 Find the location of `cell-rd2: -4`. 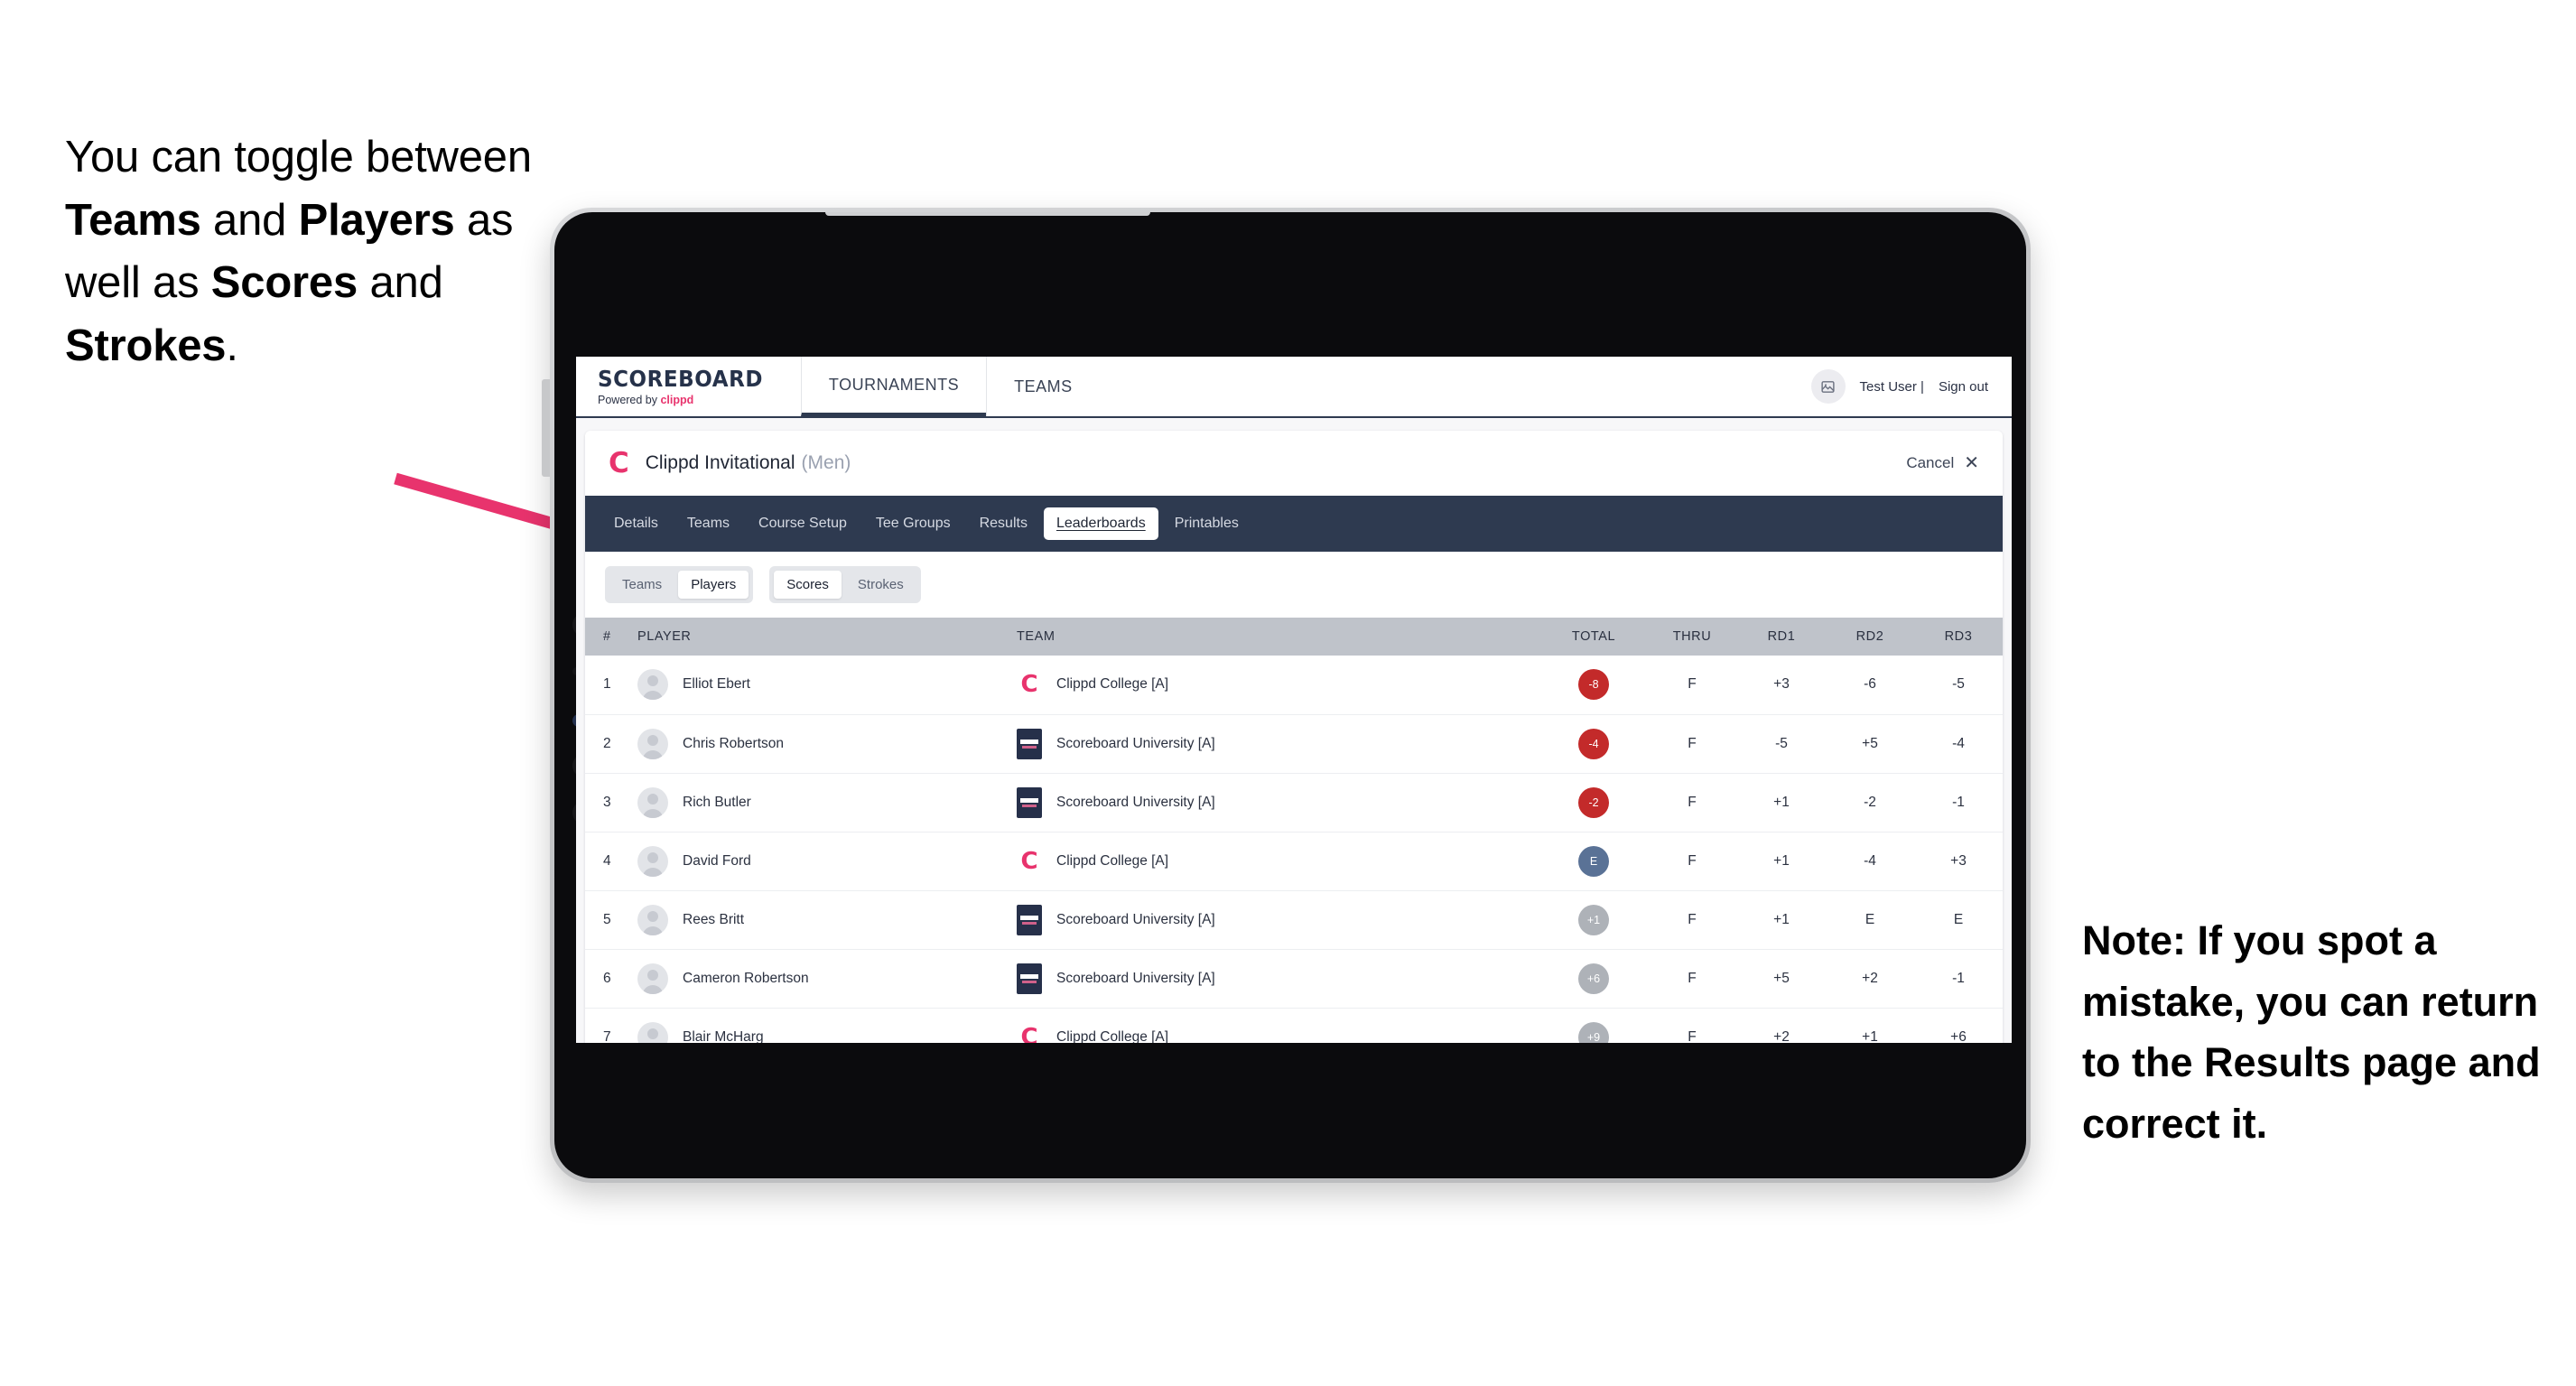

cell-rd2: -4 is located at coordinates (1870, 861).